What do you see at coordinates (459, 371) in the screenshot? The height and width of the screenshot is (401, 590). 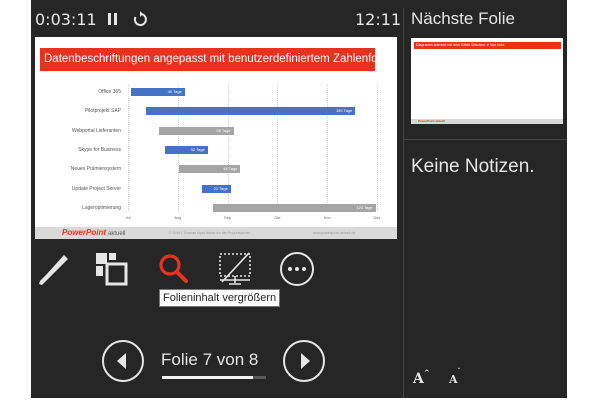 I see `caret-down-icon: ˇ` at bounding box center [459, 371].